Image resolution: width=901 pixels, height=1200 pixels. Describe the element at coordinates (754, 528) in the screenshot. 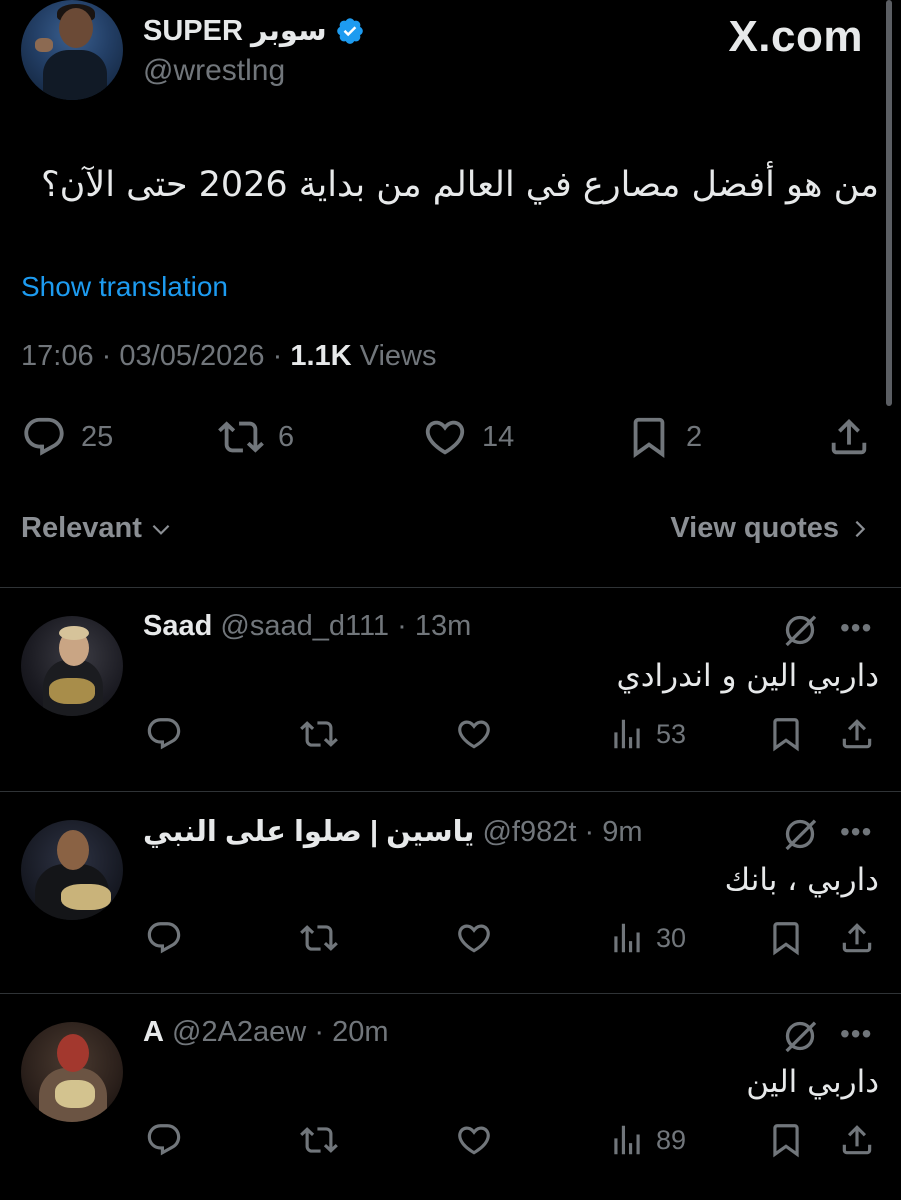

I see `view-quotes-label: View quotes` at that location.